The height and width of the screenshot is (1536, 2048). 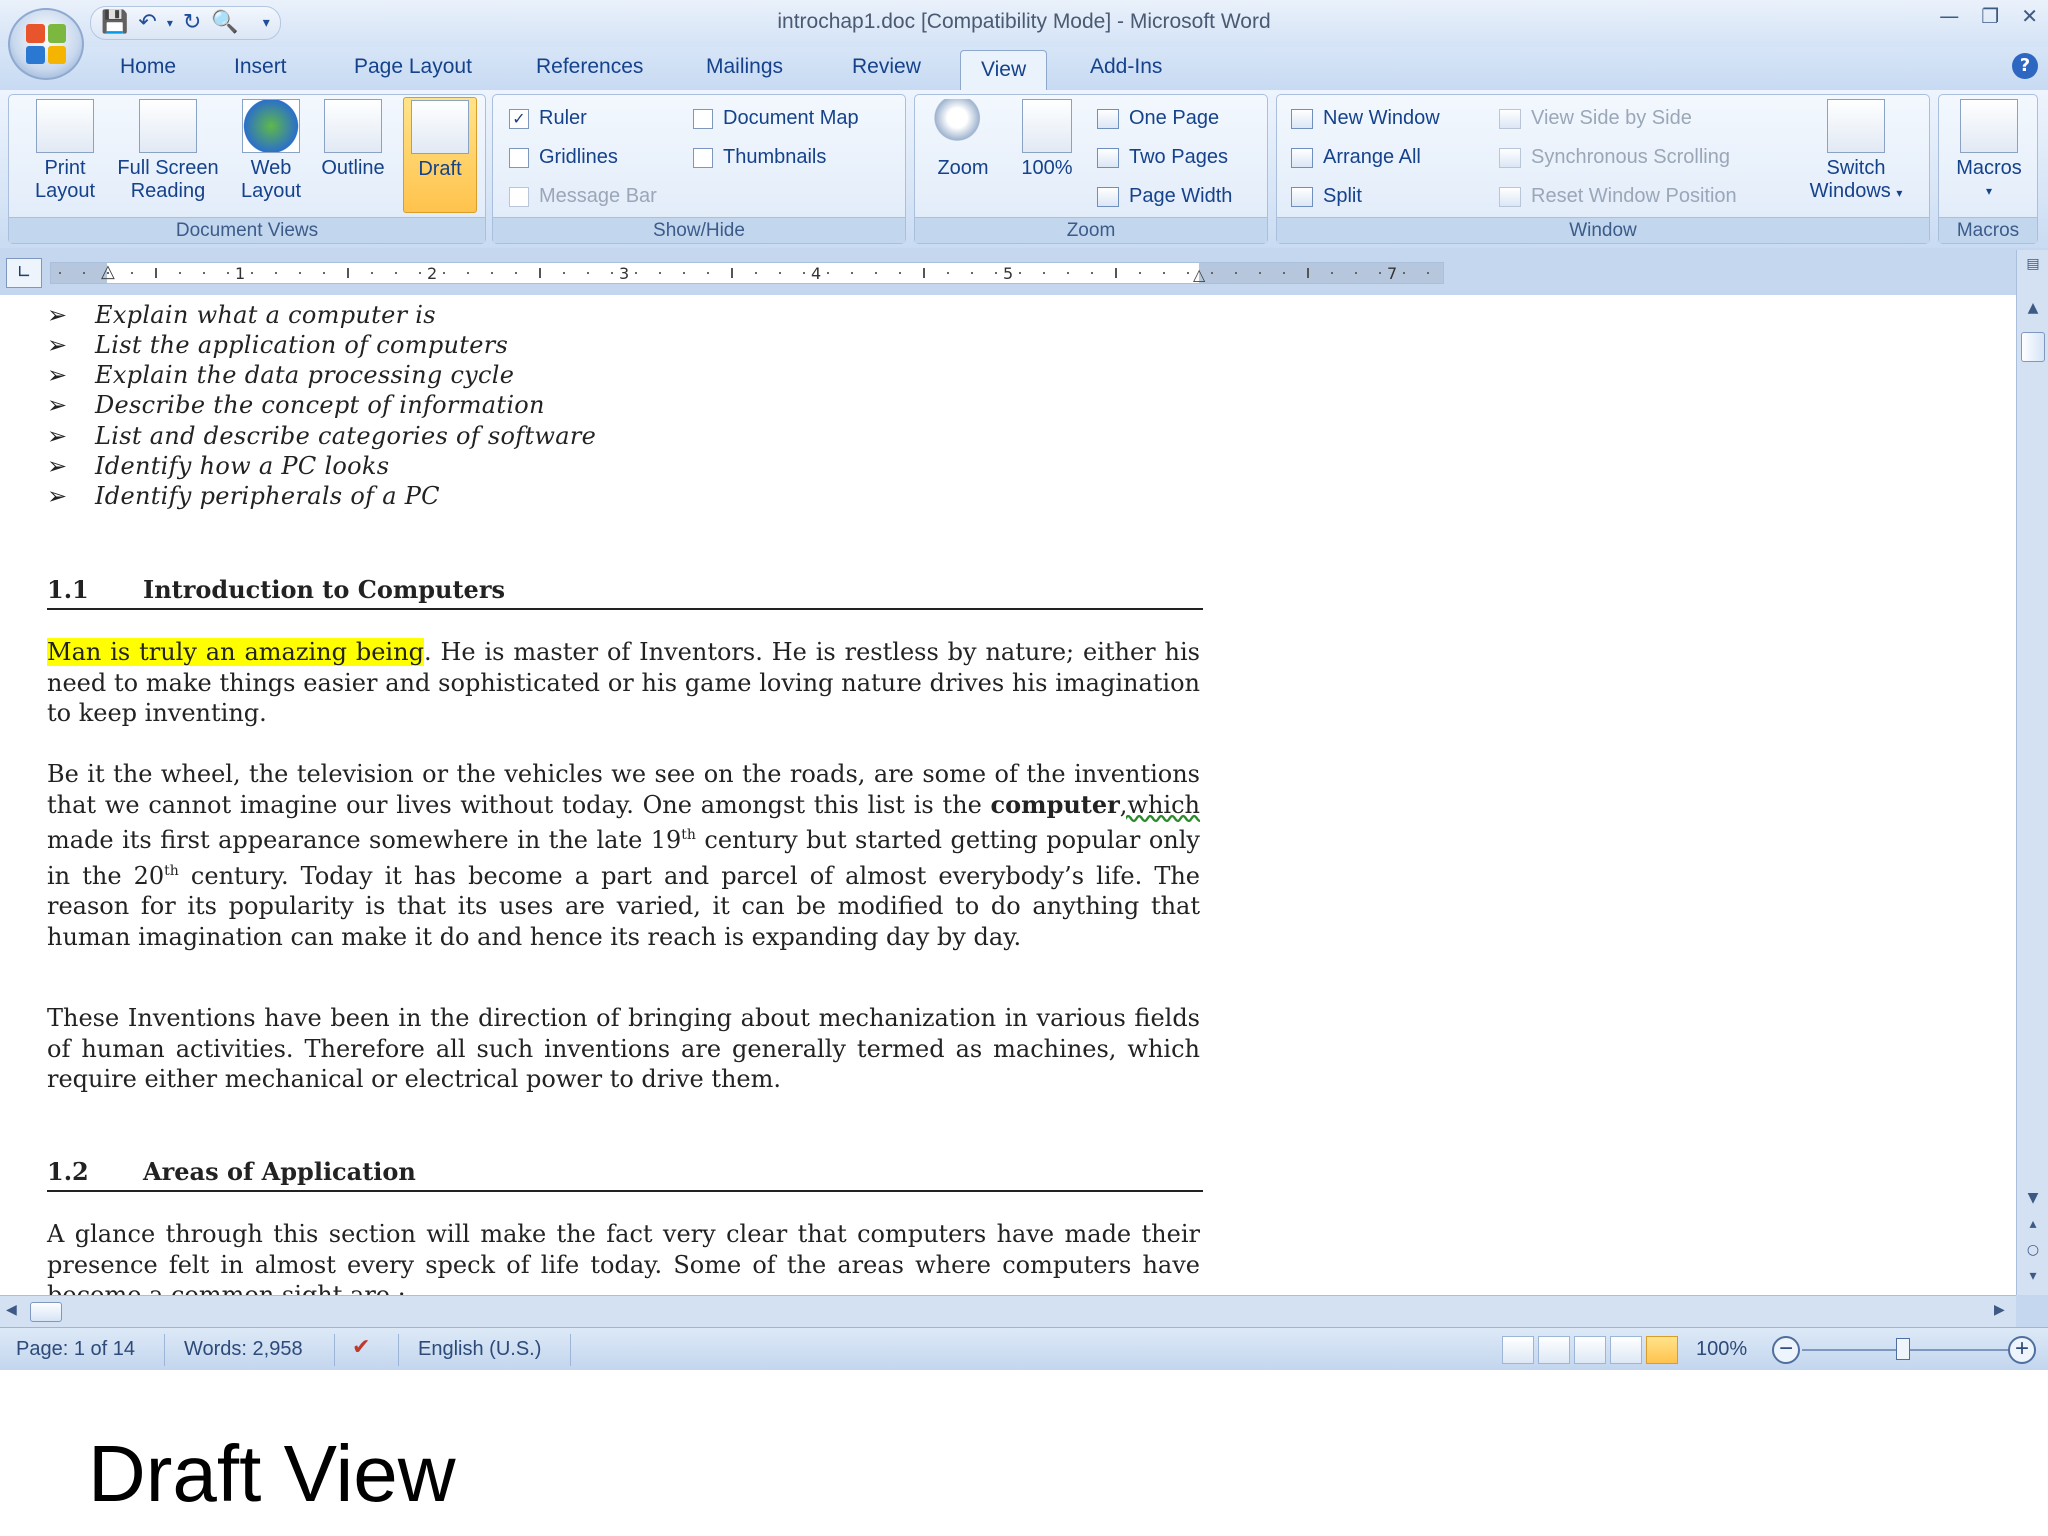 I want to click on two-pages-button: Two Pages, so click(x=1162, y=157).